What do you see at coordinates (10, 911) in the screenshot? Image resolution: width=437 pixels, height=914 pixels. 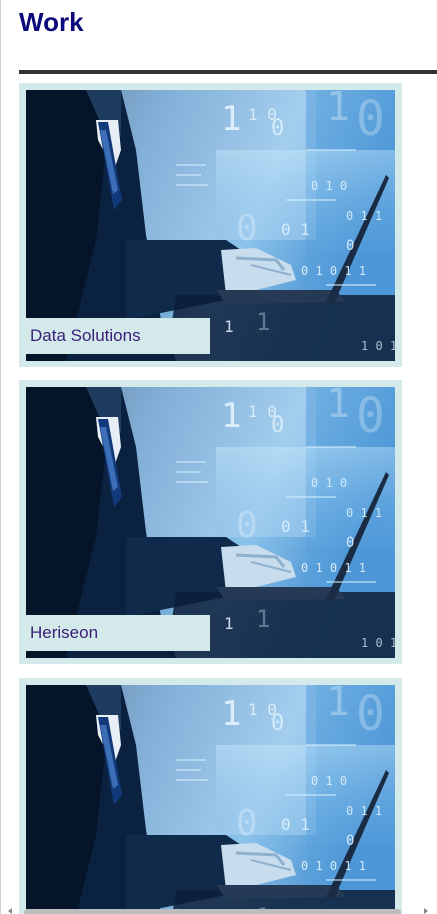 I see `scroll-left-arrow-icon` at bounding box center [10, 911].